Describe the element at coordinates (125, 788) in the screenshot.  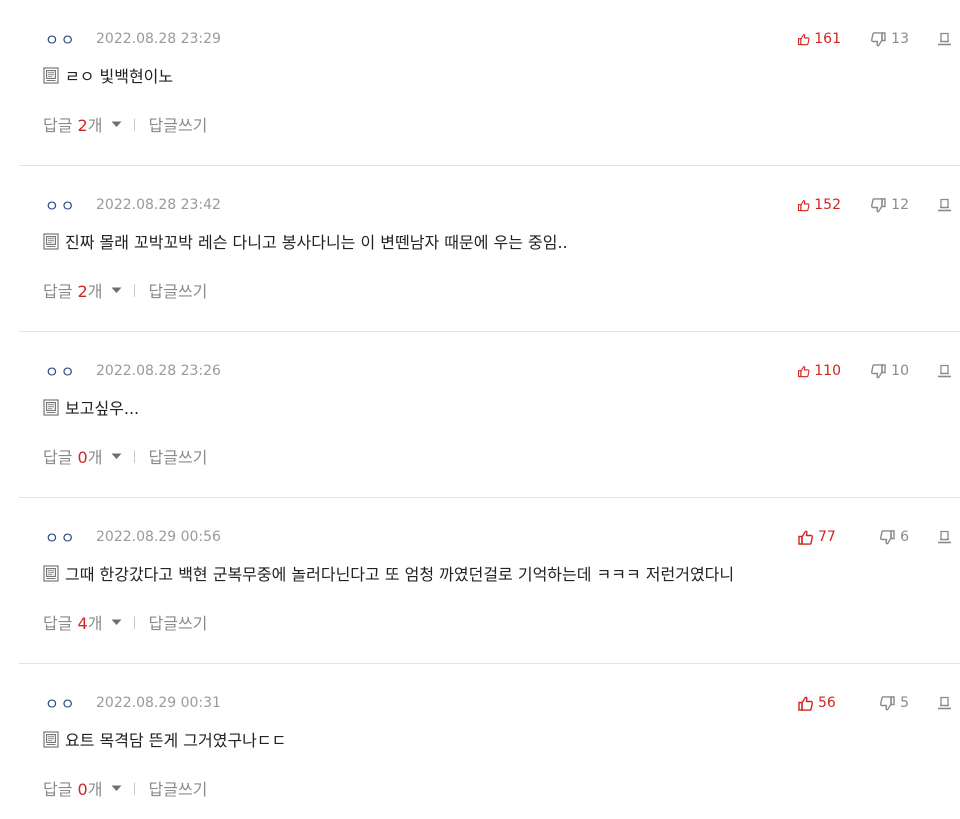
I see `reply-row: 답글 0개 | 답글쓰기` at that location.